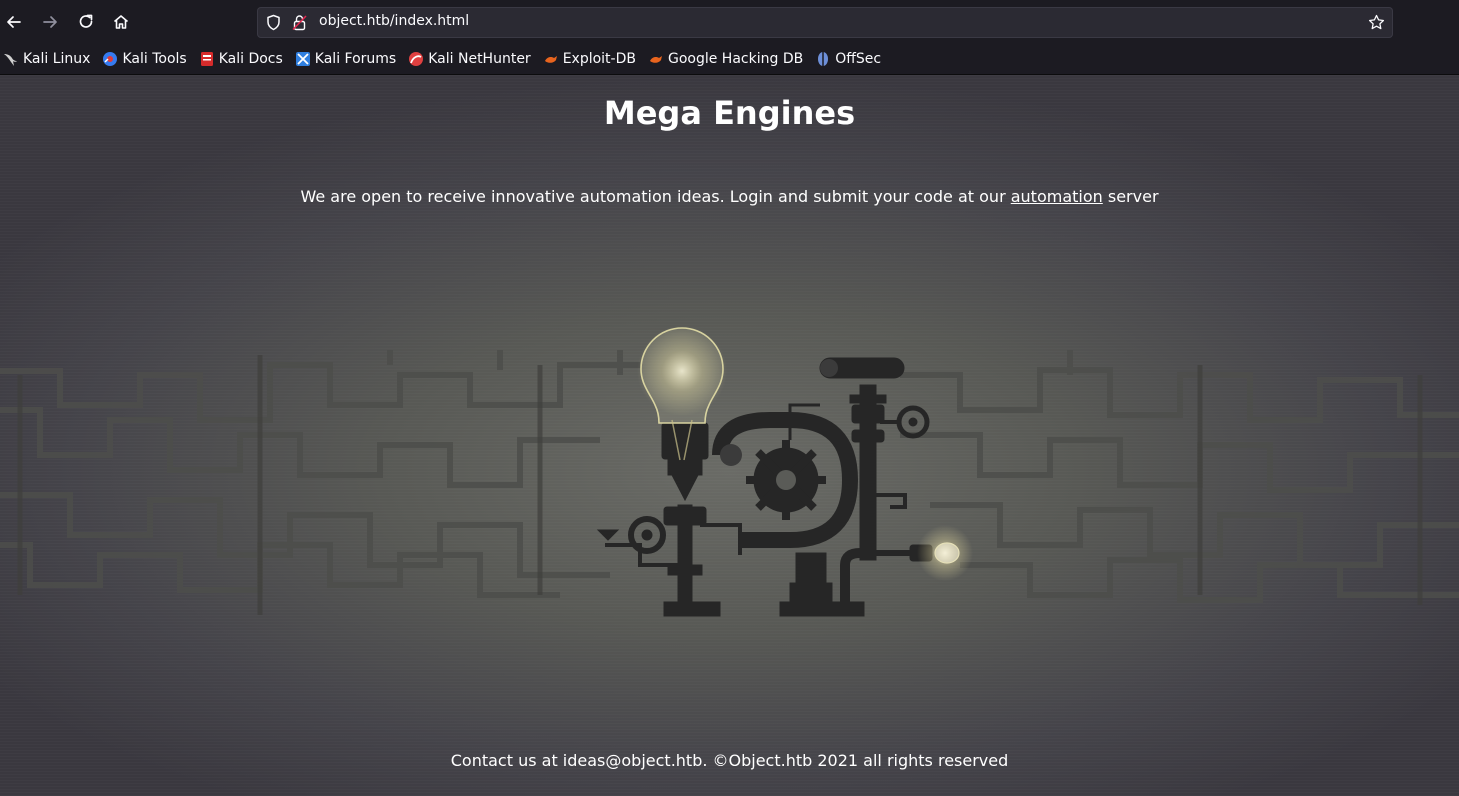 This screenshot has width=1459, height=796. I want to click on bookmark-label: Kali Docs, so click(250, 59).